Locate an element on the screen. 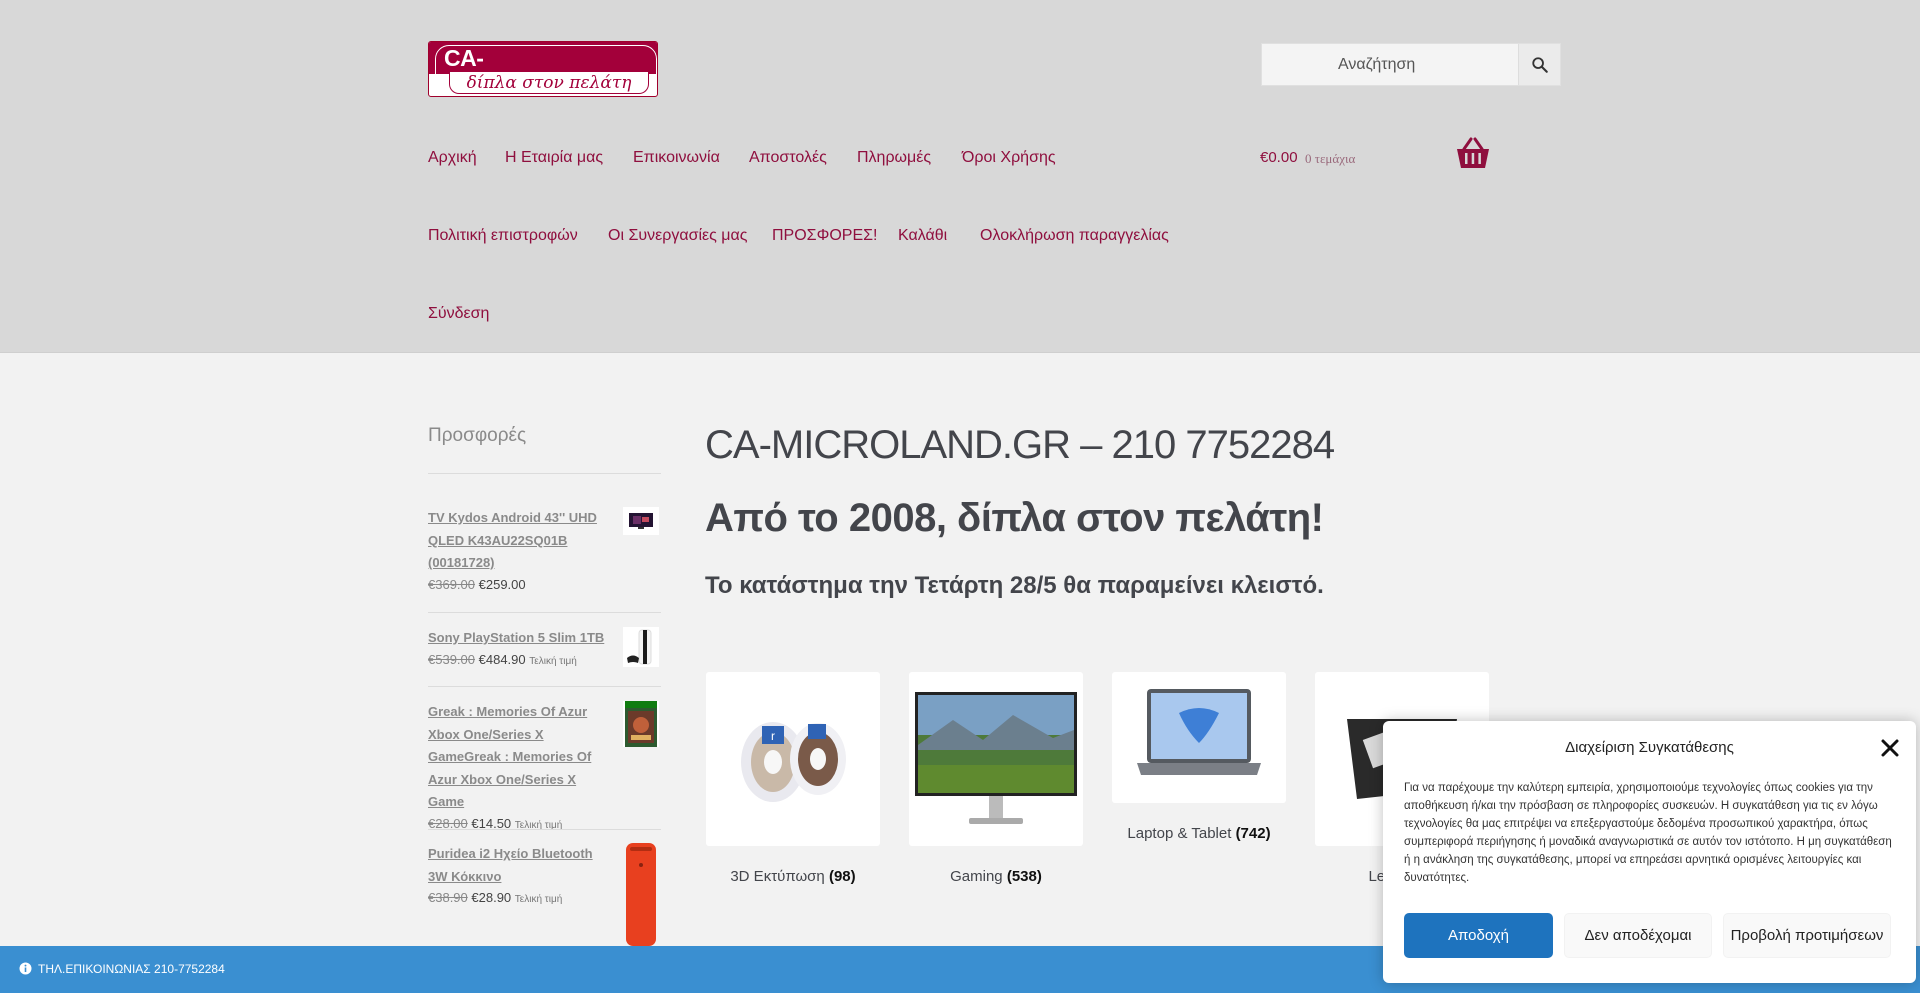 The image size is (1920, 993). category-image: r is located at coordinates (793, 759).